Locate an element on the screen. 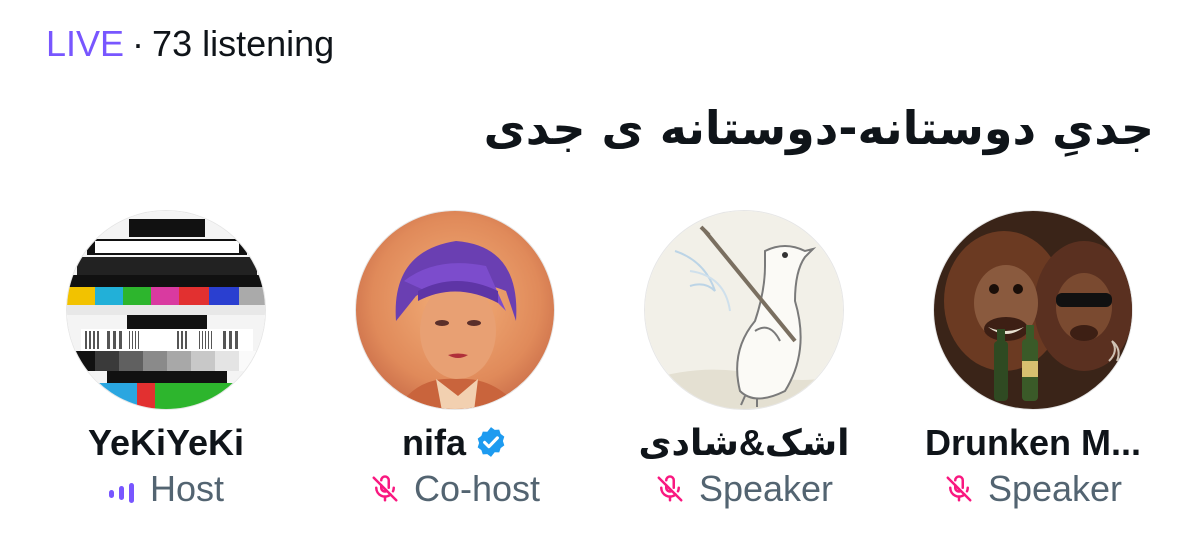  participant-name: YeKiYeKi is located at coordinates (166, 442).